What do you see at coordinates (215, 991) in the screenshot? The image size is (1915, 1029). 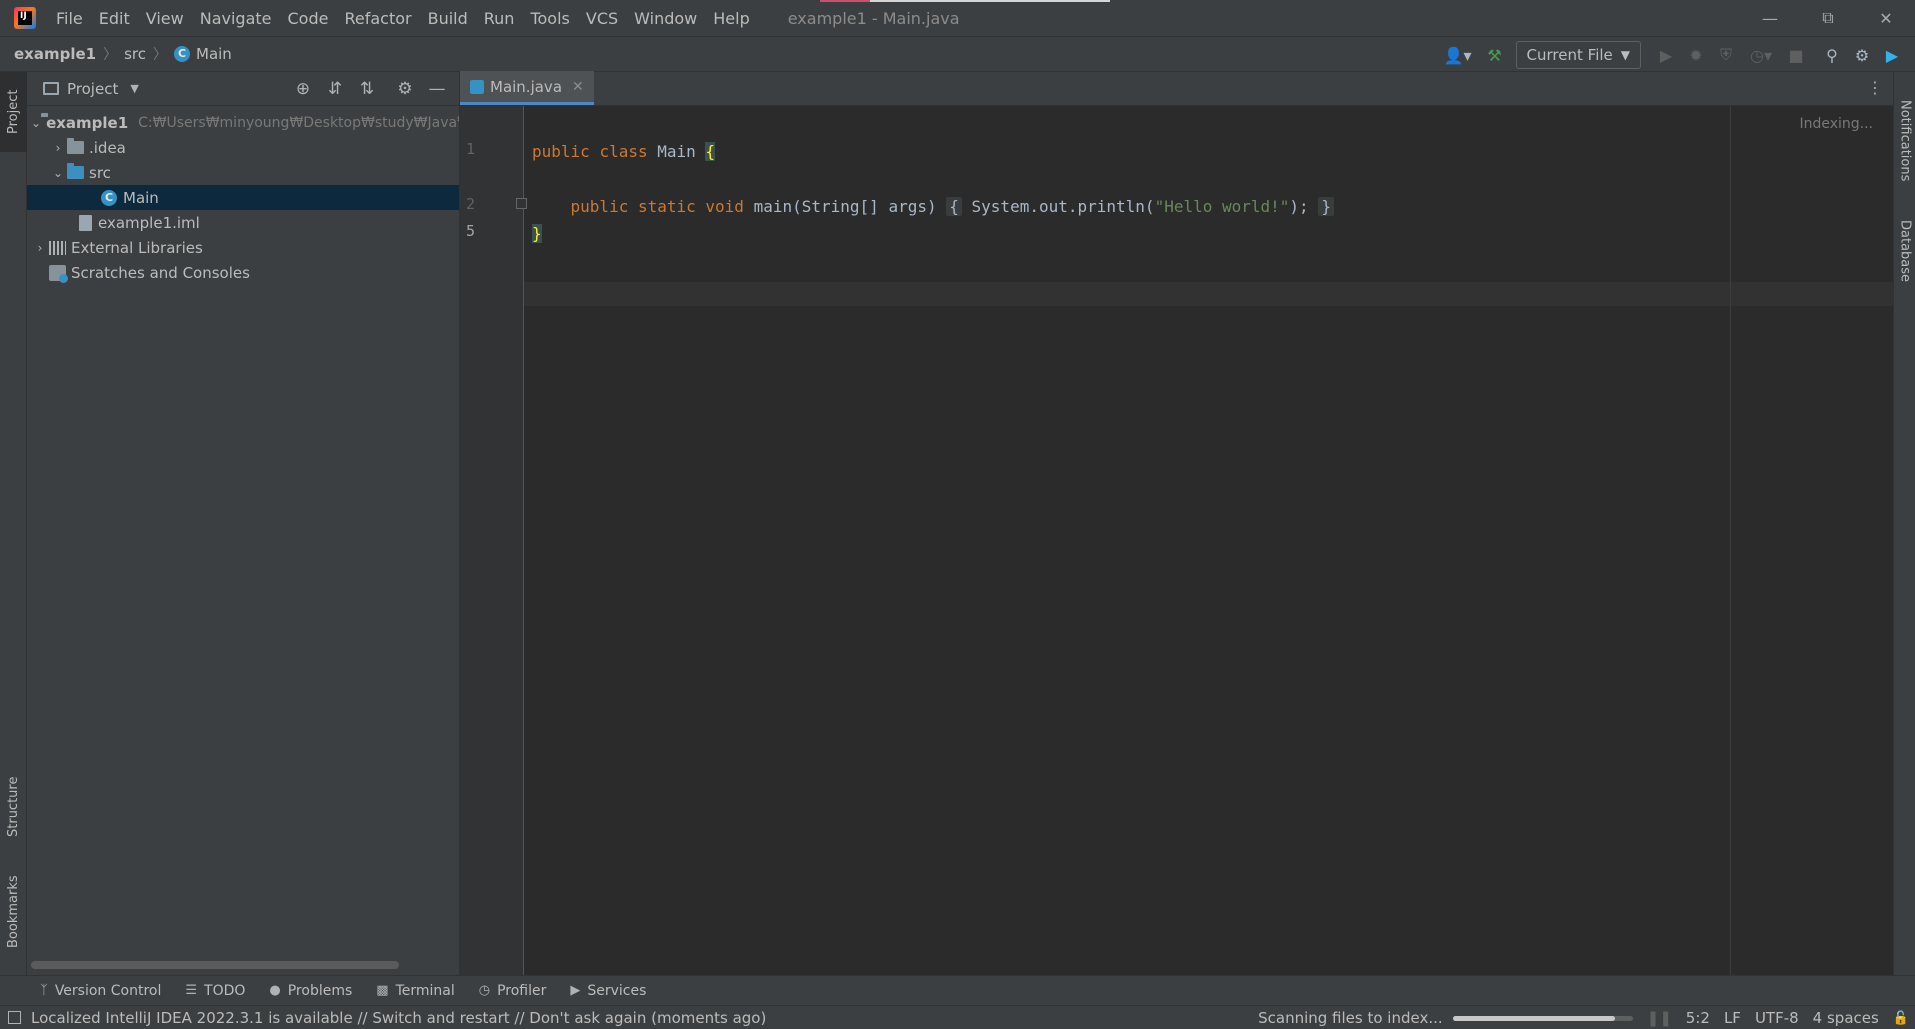 I see `todo-tool-tab: ☰ TODO` at bounding box center [215, 991].